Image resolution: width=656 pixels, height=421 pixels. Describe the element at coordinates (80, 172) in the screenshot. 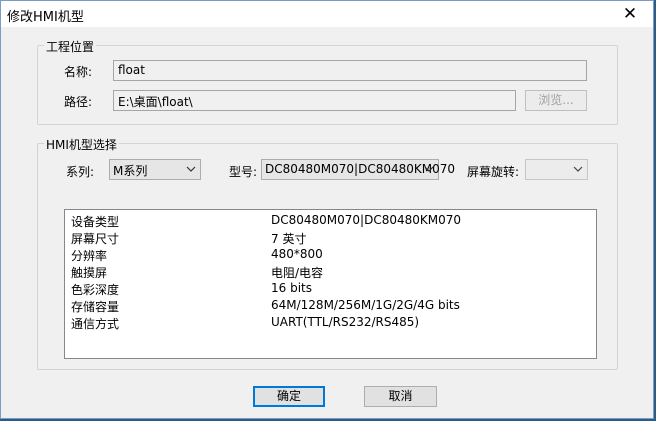

I see `series-label: 系列:` at that location.